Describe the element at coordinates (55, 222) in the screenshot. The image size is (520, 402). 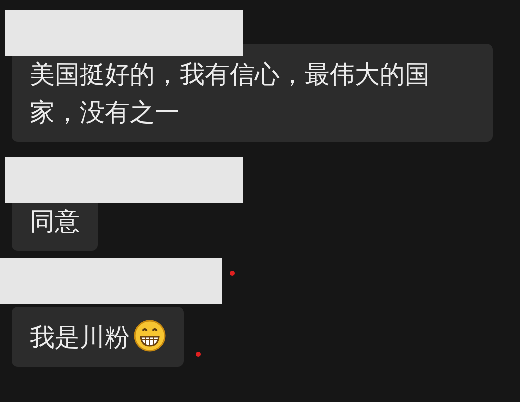
I see `message-text: 同意` at that location.